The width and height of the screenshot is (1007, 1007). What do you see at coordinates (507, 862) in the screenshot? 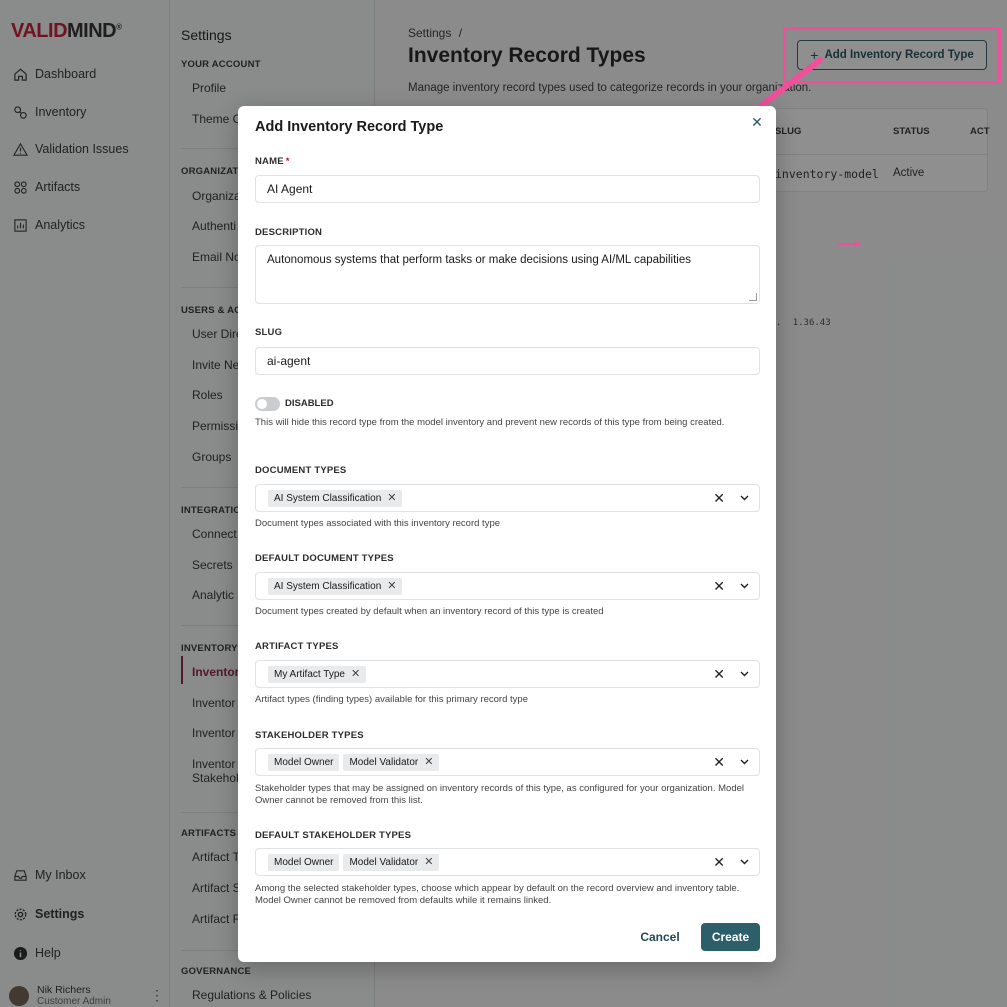
I see `default-stakeholder-types-select: Model Owner Model Validator ✕ ✕` at bounding box center [507, 862].